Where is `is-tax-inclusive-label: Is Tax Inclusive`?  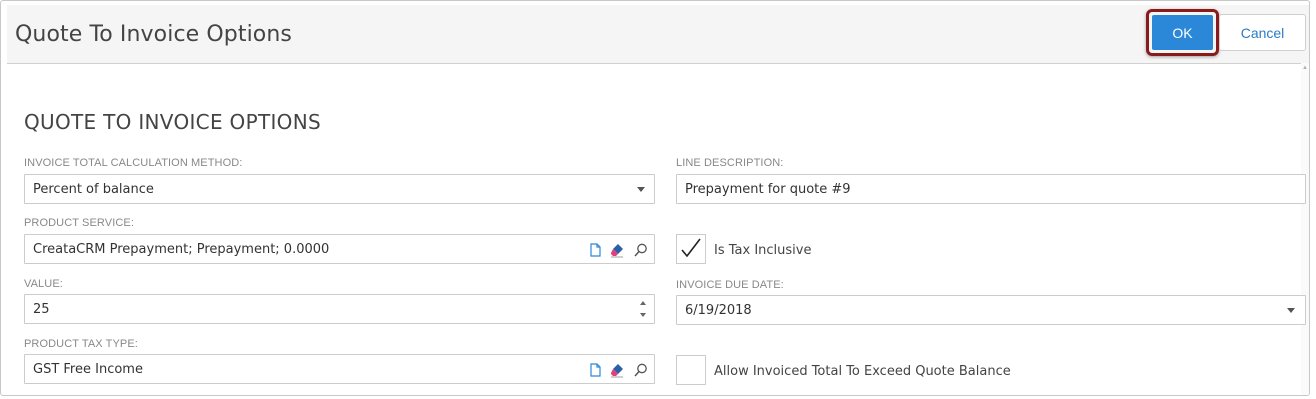 is-tax-inclusive-label: Is Tax Inclusive is located at coordinates (763, 250).